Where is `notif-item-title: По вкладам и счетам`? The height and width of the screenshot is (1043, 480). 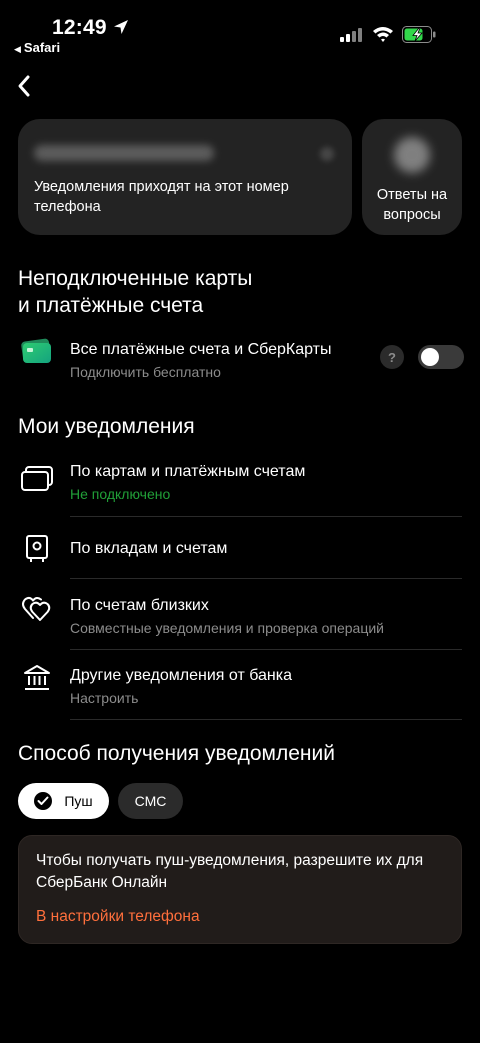 notif-item-title: По вкладам и счетам is located at coordinates (149, 548).